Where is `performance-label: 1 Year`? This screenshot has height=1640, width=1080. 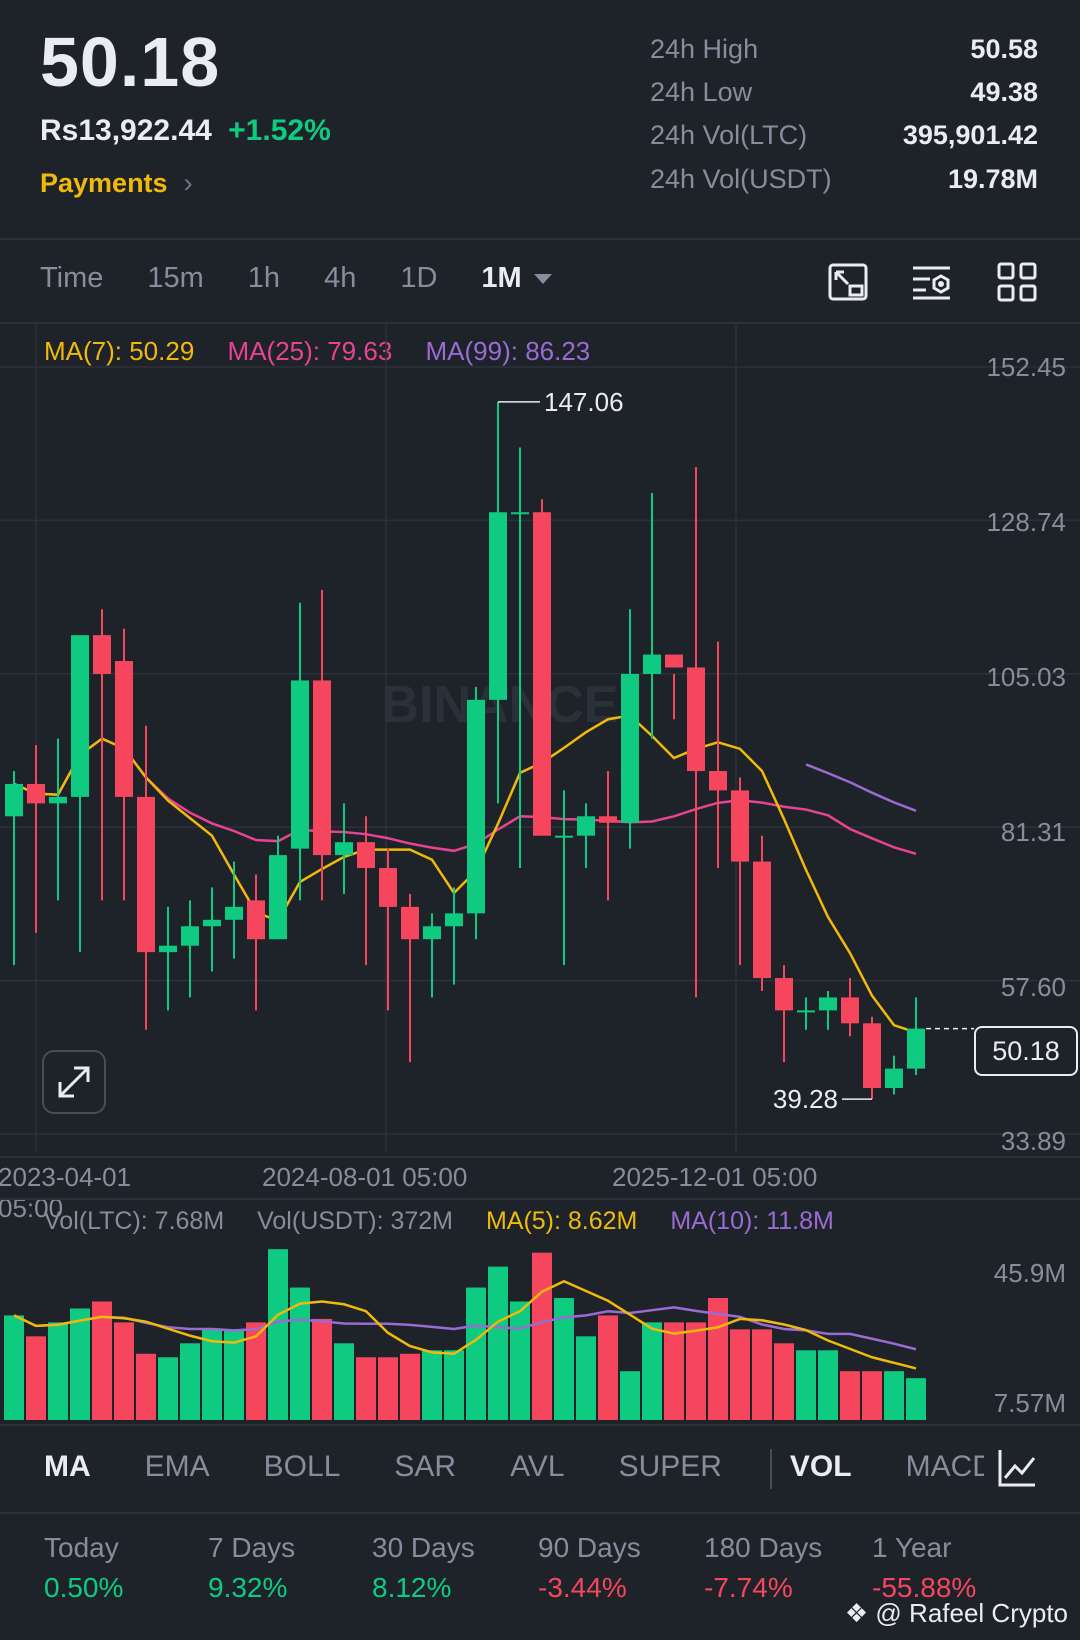 performance-label: 1 Year is located at coordinates (912, 1547).